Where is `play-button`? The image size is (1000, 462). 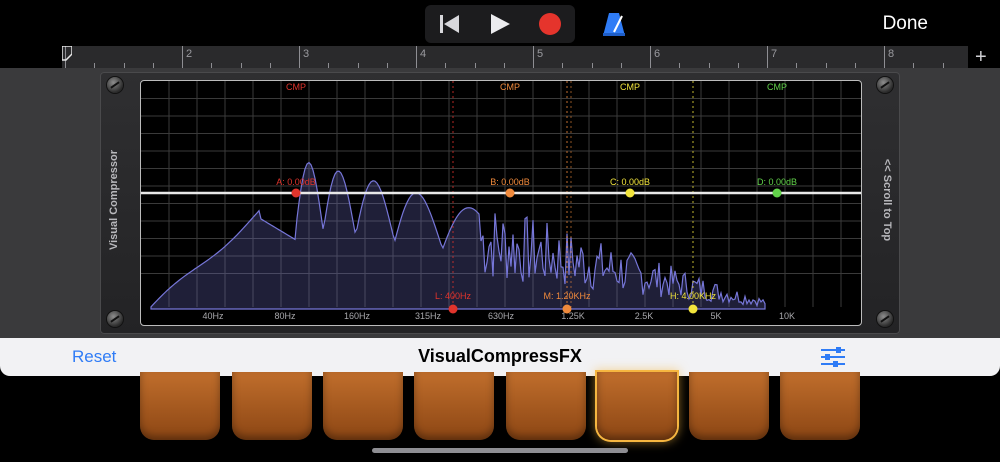 play-button is located at coordinates (500, 24).